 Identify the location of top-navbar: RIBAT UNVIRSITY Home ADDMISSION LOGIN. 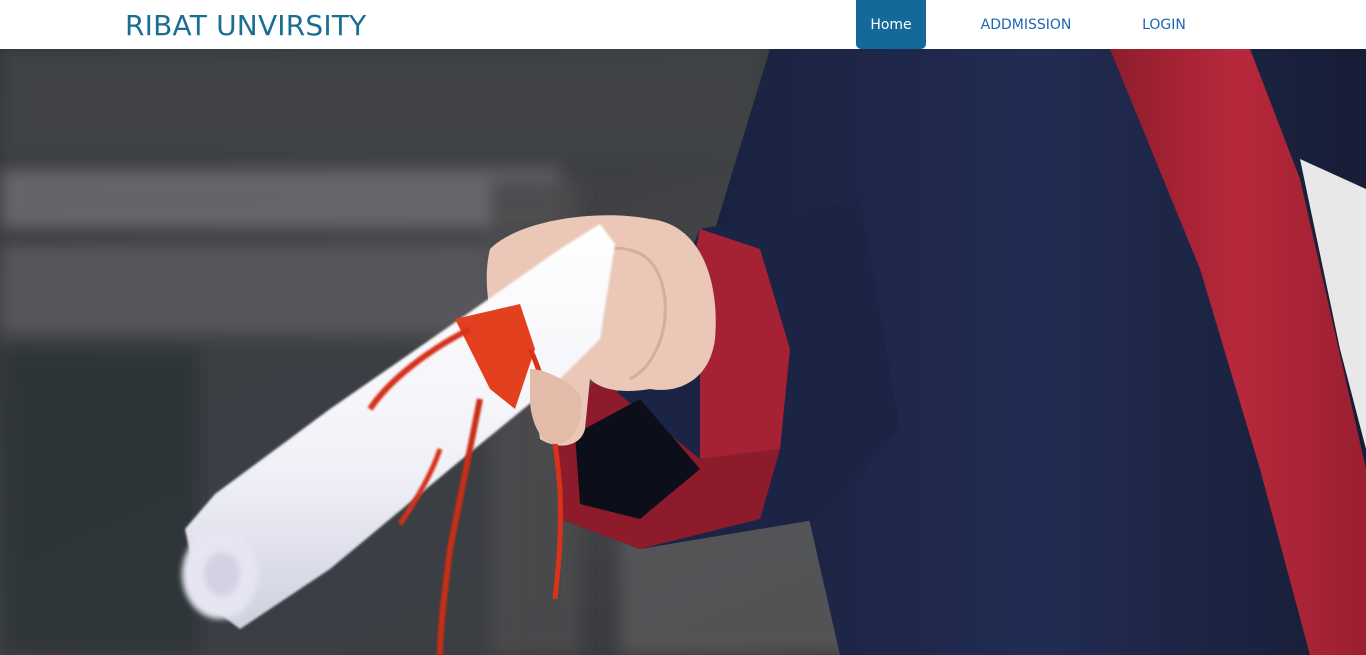
(683, 24).